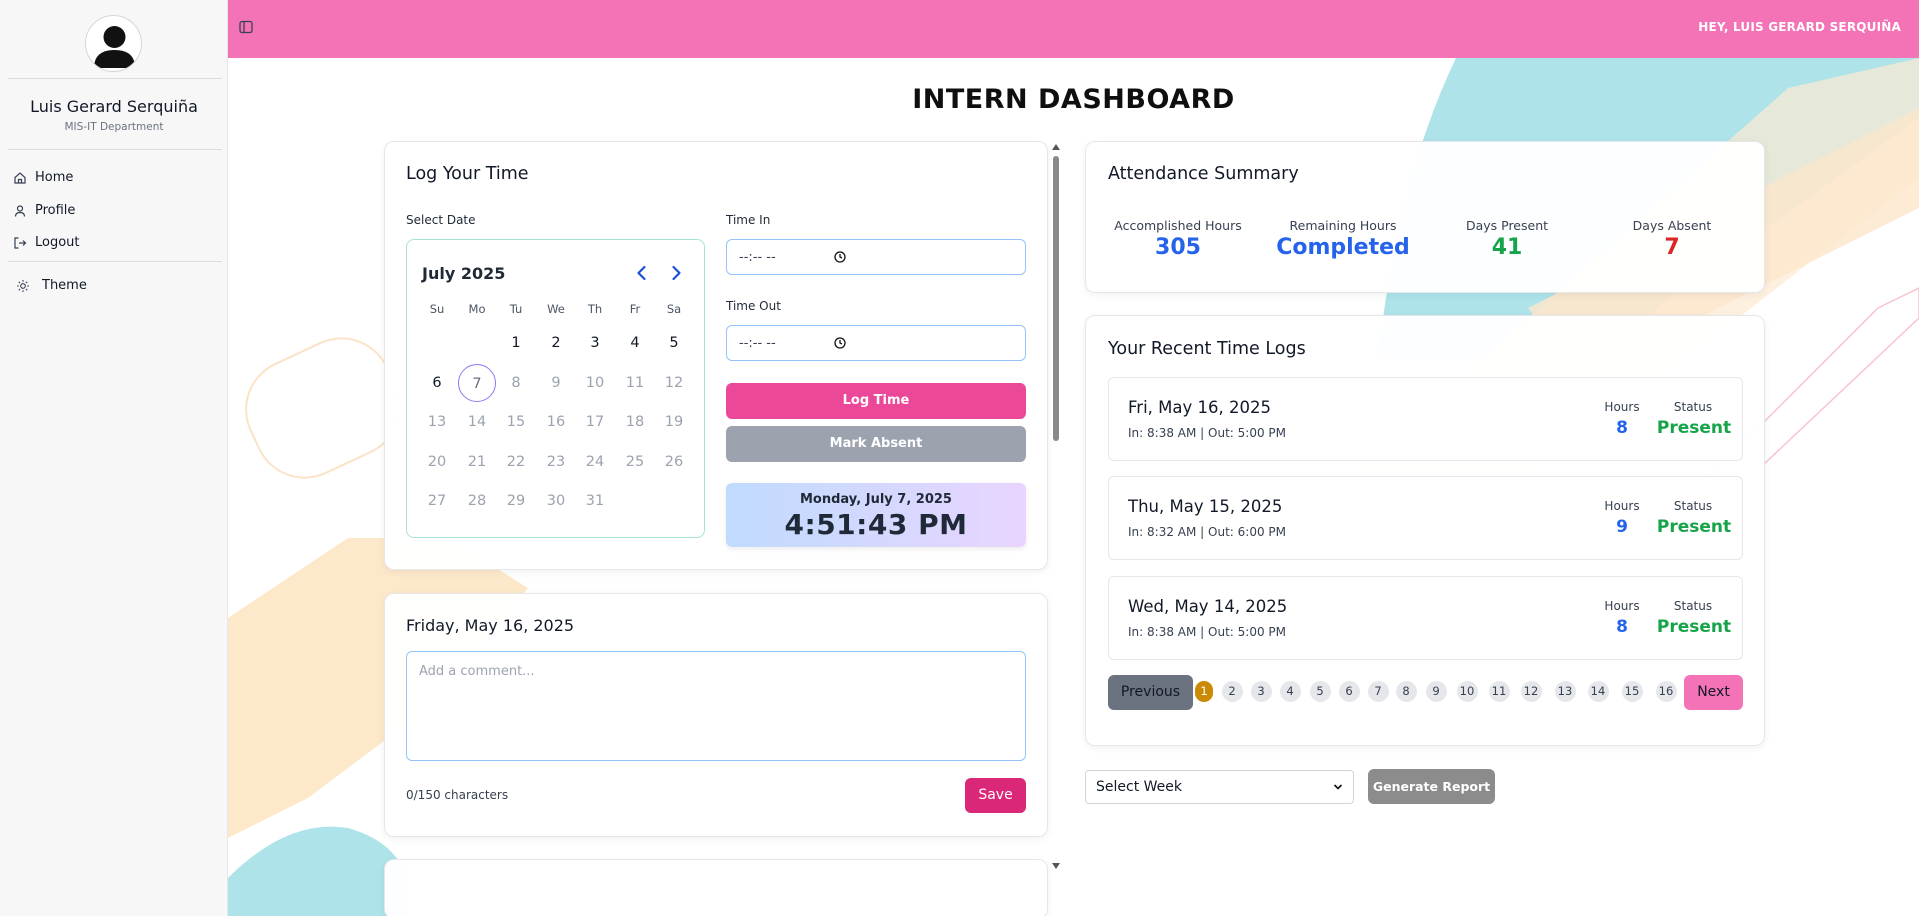  I want to click on chevron-down-icon, so click(1338, 787).